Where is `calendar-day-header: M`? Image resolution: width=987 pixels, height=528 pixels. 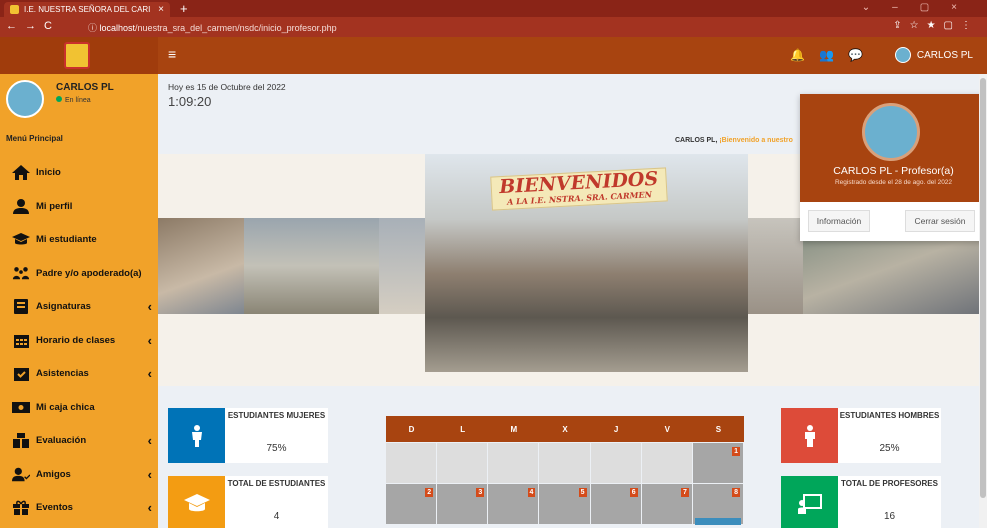
calendar-day-header: M is located at coordinates (514, 429).